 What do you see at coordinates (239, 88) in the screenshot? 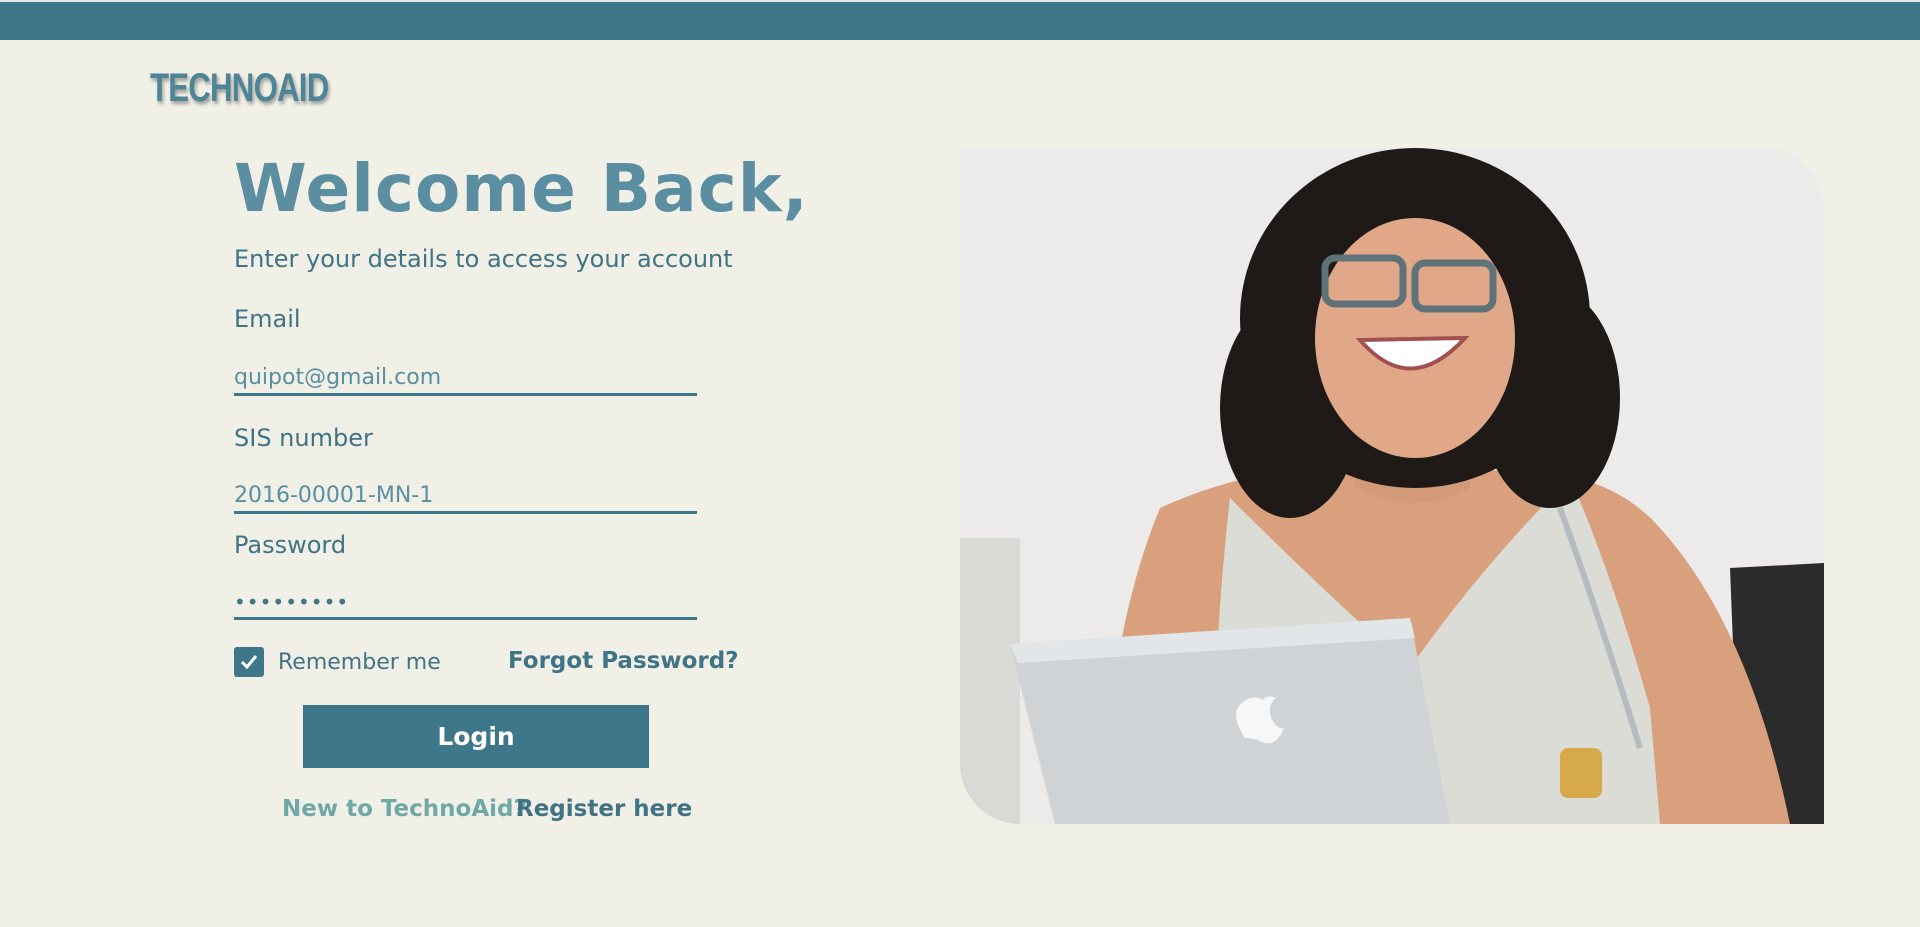
I see `technoaid-logo: TECHNOAID` at bounding box center [239, 88].